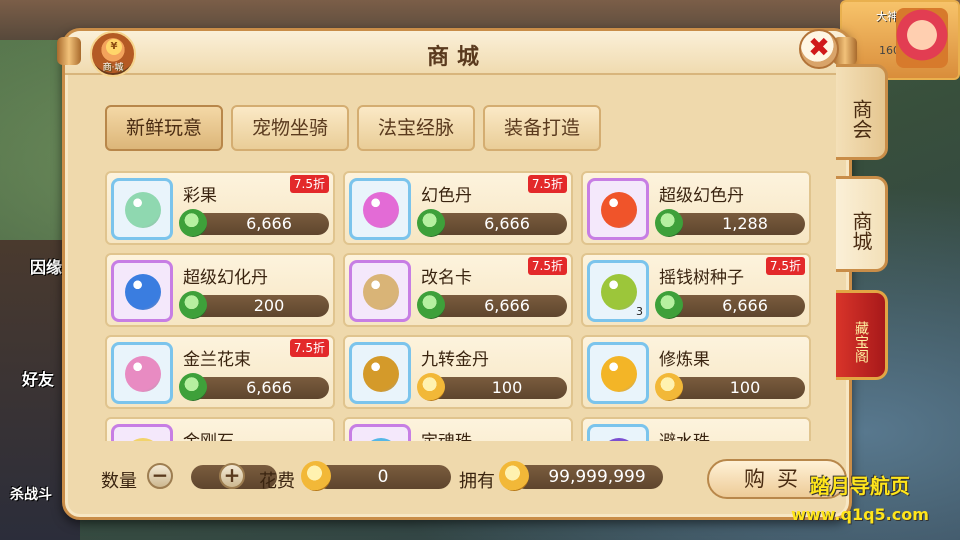 This screenshot has height=540, width=960. Describe the element at coordinates (220, 372) in the screenshot. I see `item-card: 金兰花束 7.5折 6,666` at that location.